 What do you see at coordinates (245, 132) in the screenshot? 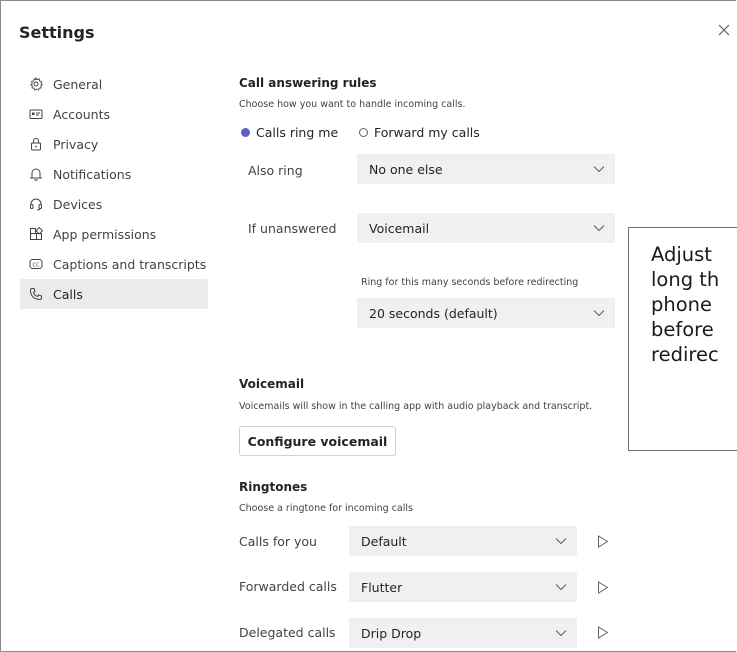
I see `radio-selected-indicator` at bounding box center [245, 132].